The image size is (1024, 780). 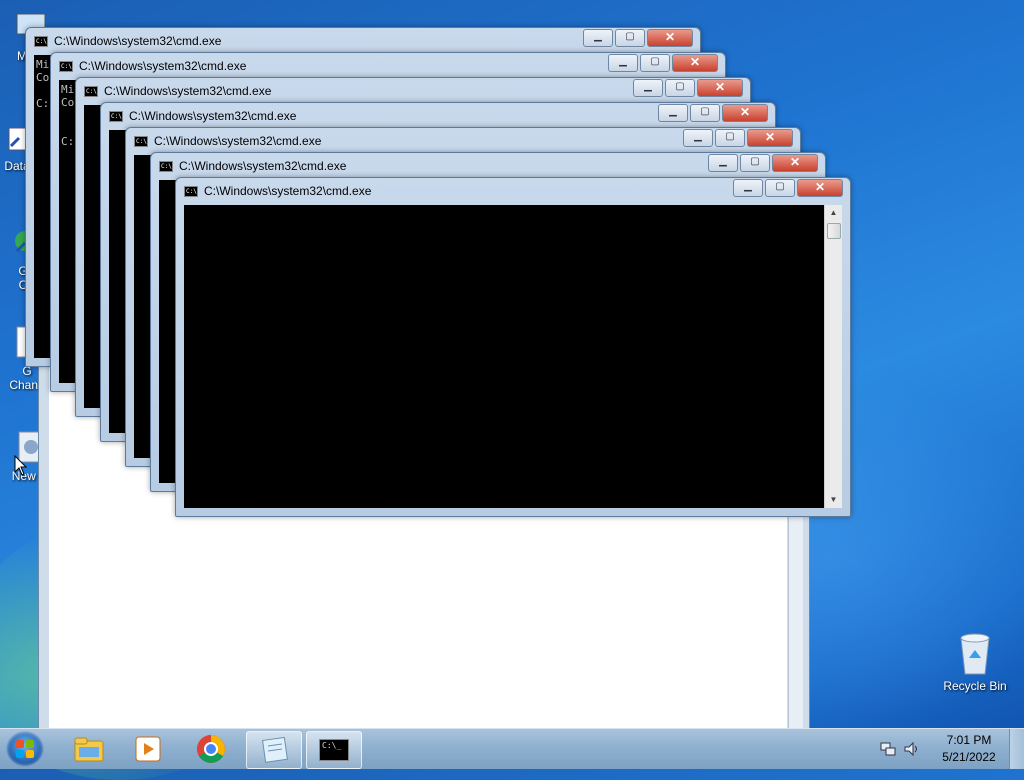 What do you see at coordinates (1016, 749) in the screenshot?
I see `show-desktop-button` at bounding box center [1016, 749].